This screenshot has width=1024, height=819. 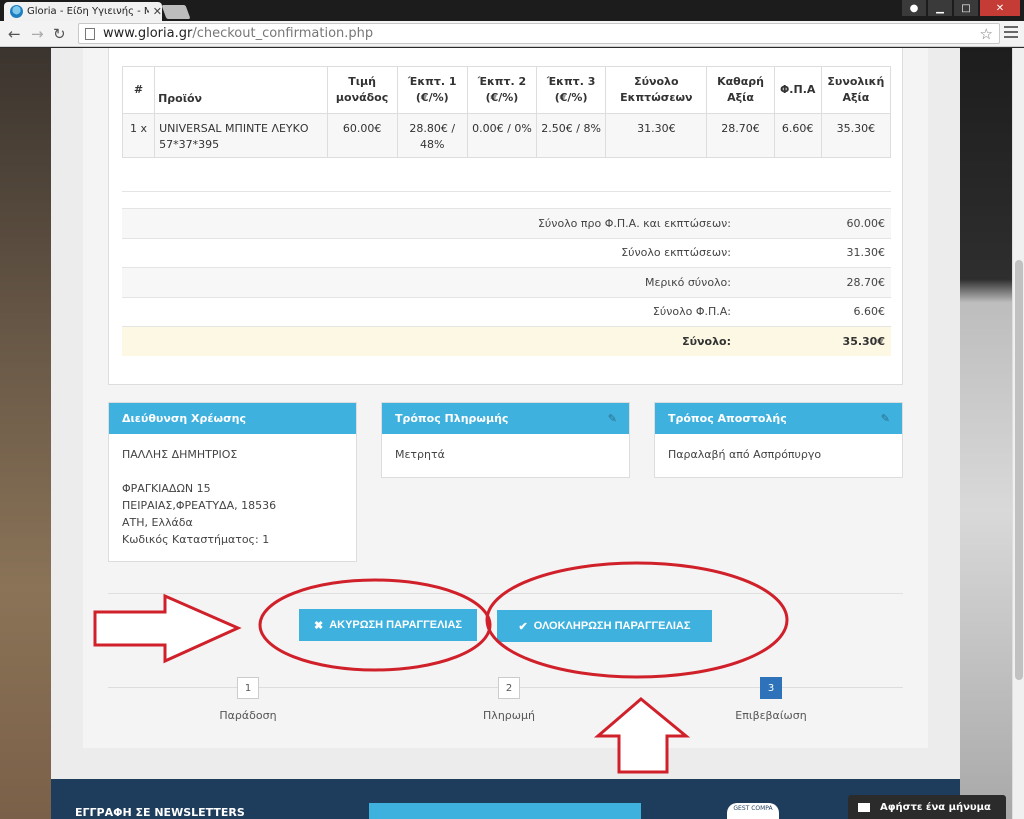 I want to click on summary-label: Σύνολο προ Φ.Π.Α. και εκπτώσεων:, so click(x=634, y=223).